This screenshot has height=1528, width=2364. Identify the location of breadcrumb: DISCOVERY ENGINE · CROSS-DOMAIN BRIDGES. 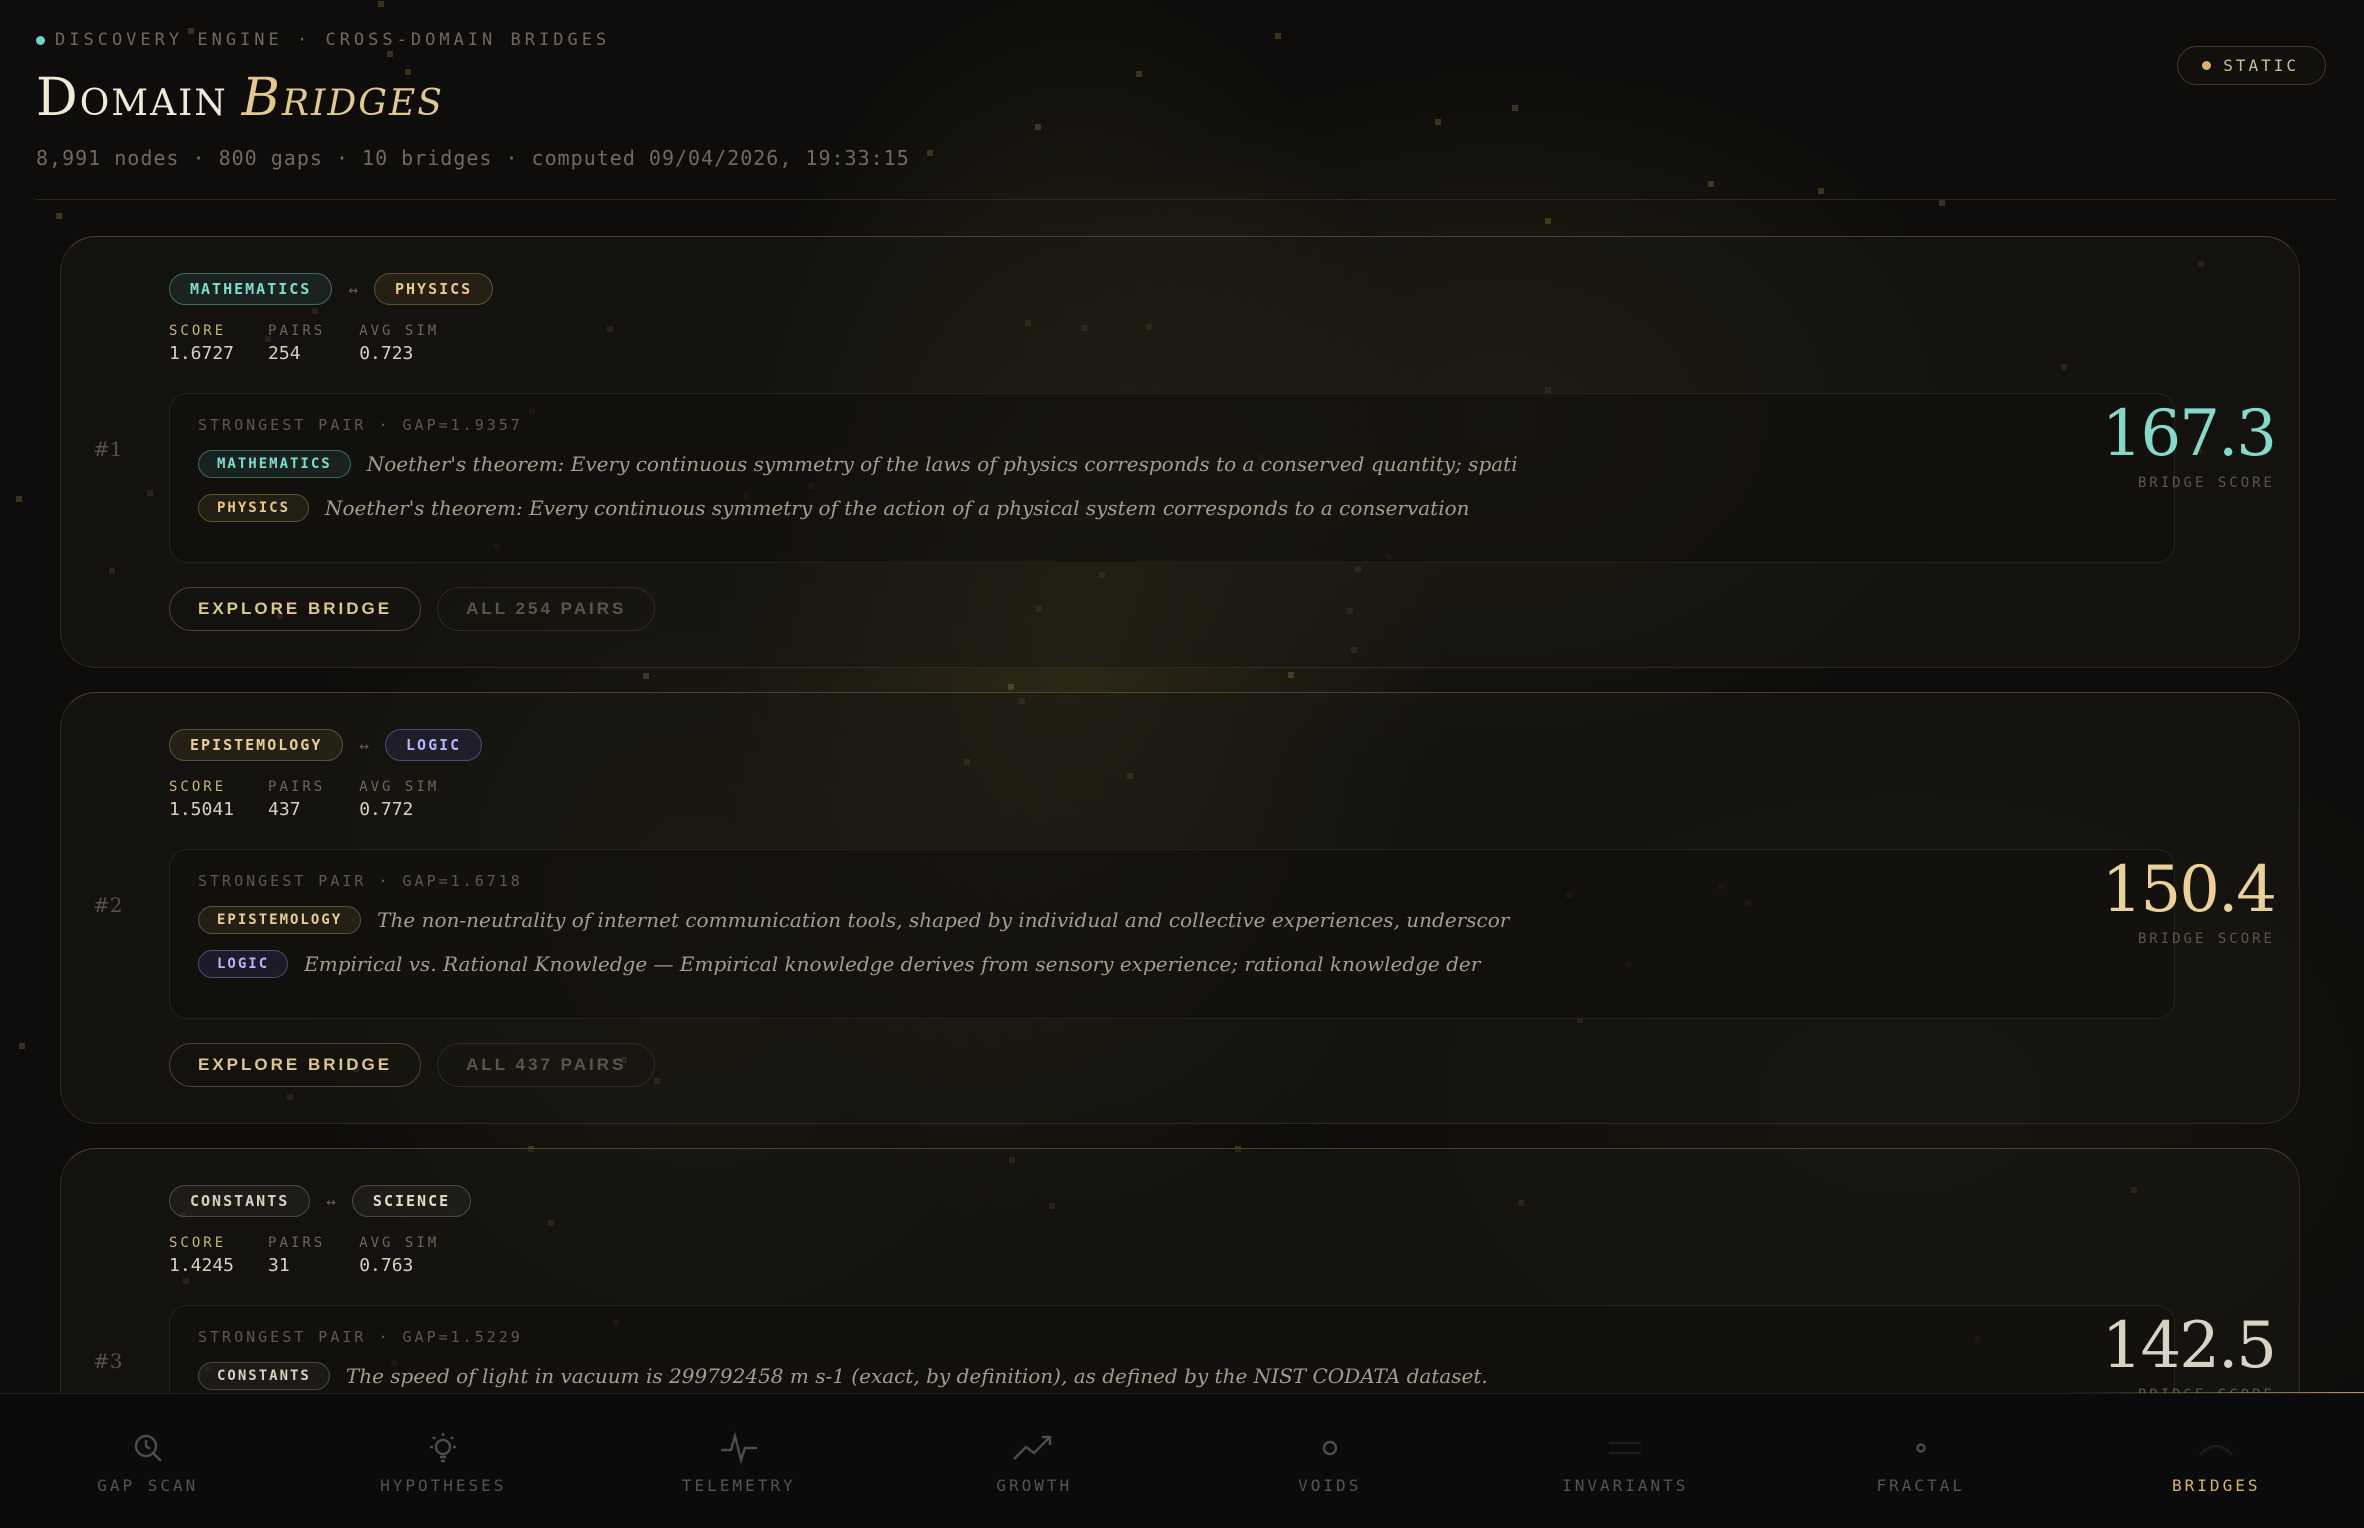
(1181, 40).